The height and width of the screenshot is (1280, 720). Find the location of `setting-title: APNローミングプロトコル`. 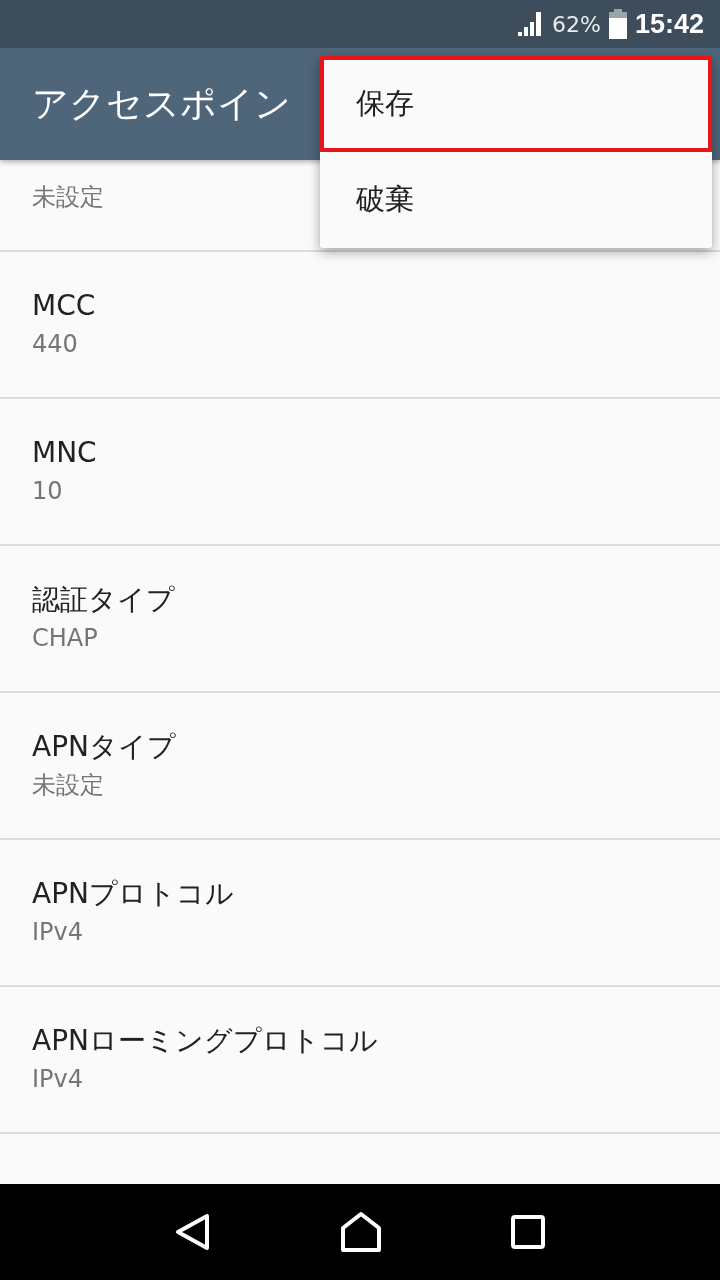

setting-title: APNローミングプロトコル is located at coordinates (205, 1041).